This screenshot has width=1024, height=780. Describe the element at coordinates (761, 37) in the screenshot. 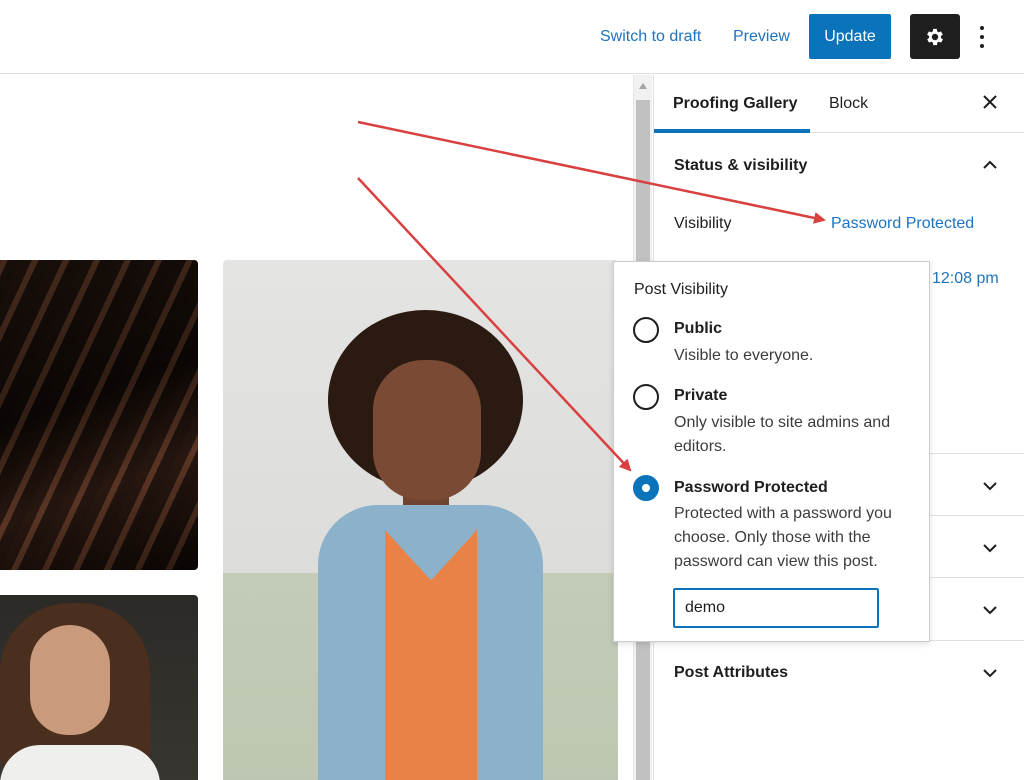

I see `preview-button: Preview` at that location.